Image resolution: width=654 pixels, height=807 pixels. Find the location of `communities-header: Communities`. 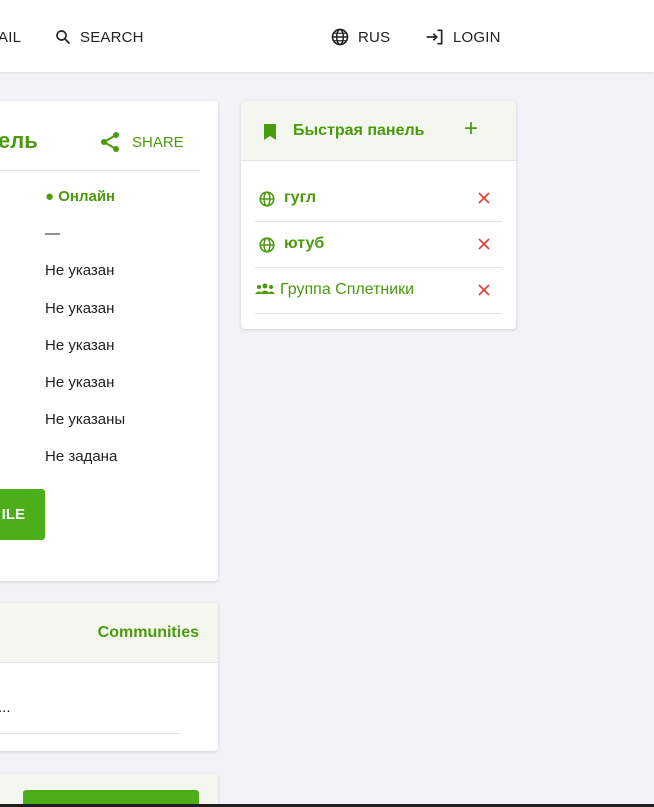

communities-header: Communities is located at coordinates (109, 633).